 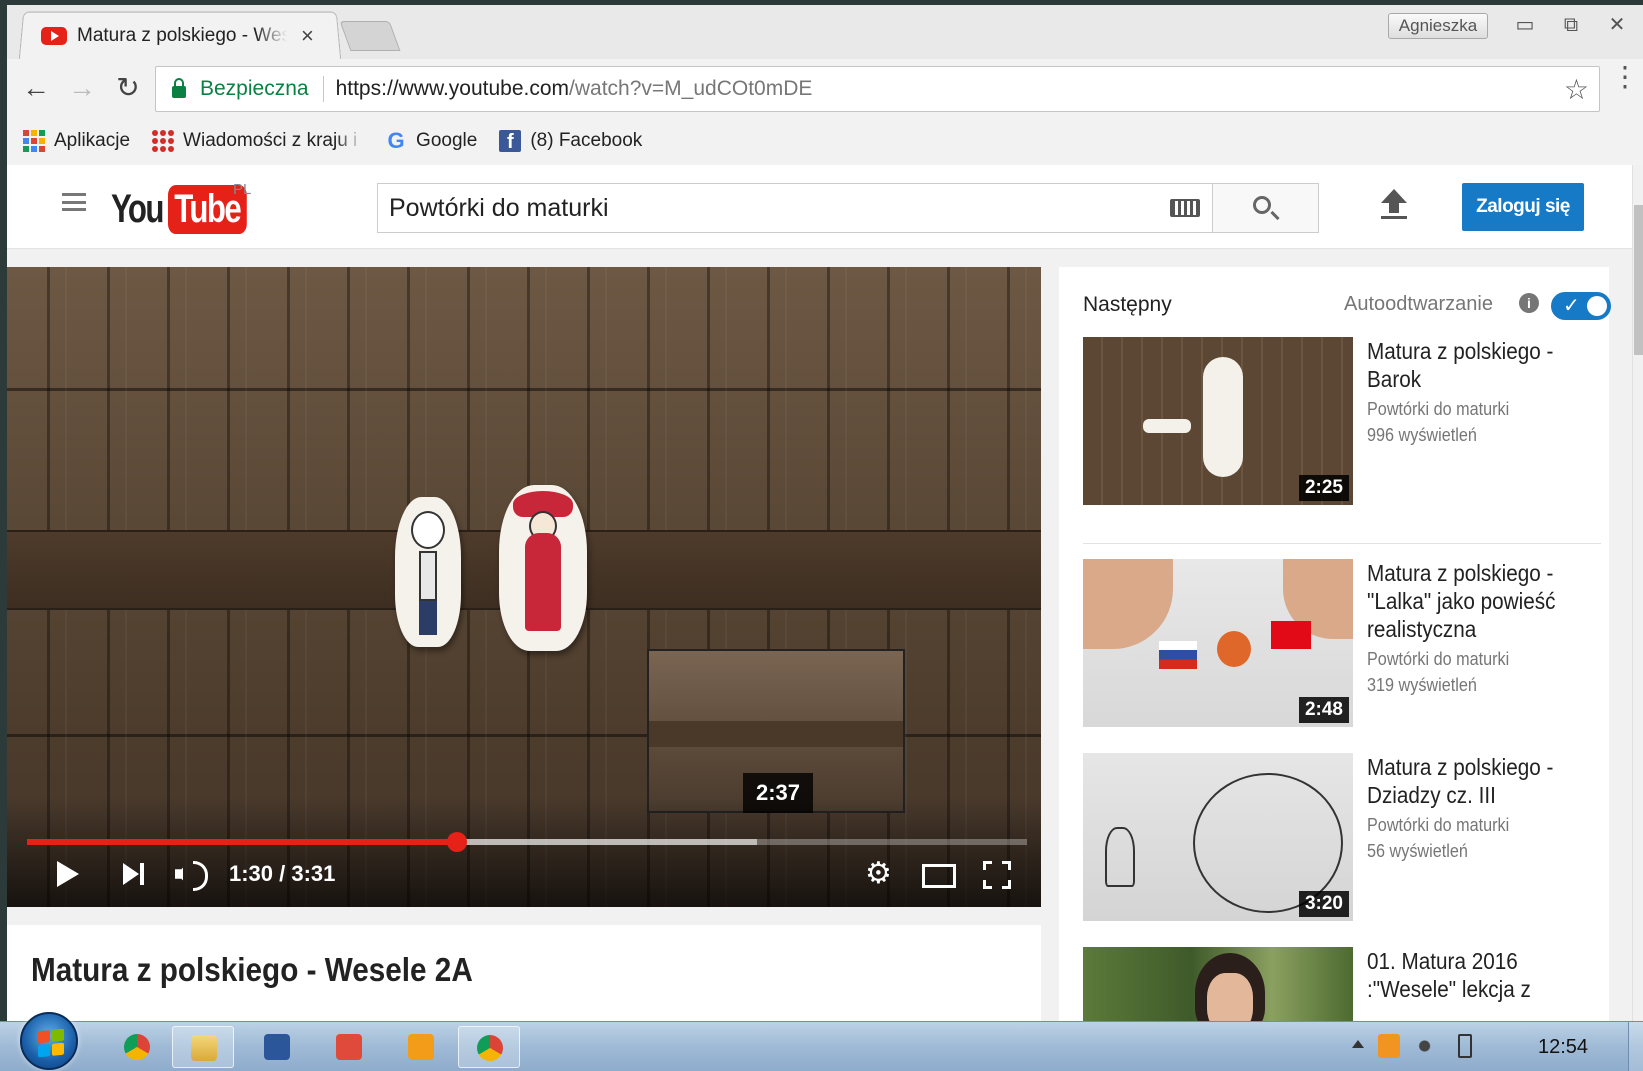 What do you see at coordinates (1635, 1046) in the screenshot?
I see `show-desktop-button` at bounding box center [1635, 1046].